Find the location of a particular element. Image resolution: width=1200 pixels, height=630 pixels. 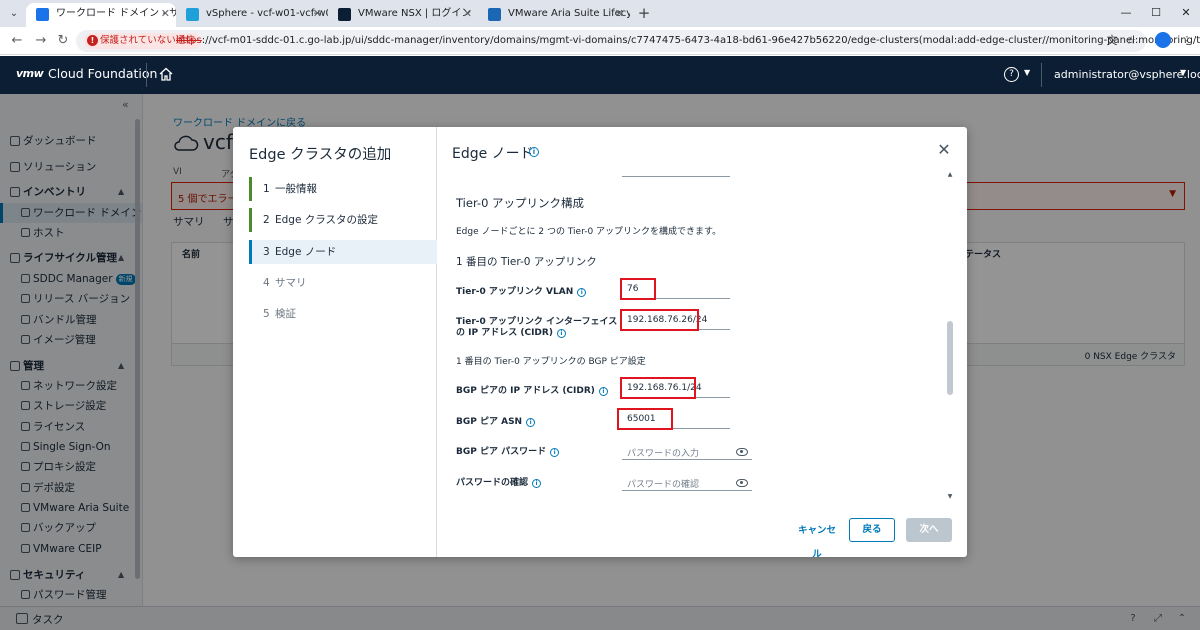

translate-icon: 文 is located at coordinates (1112, 41).